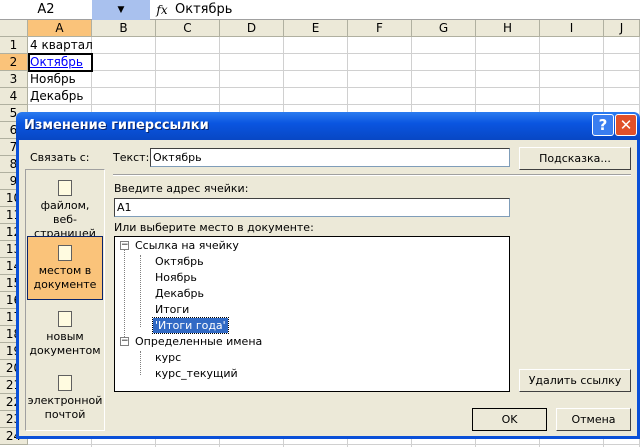  What do you see at coordinates (65, 253) in the screenshot?
I see `place-in-document-icon` at bounding box center [65, 253].